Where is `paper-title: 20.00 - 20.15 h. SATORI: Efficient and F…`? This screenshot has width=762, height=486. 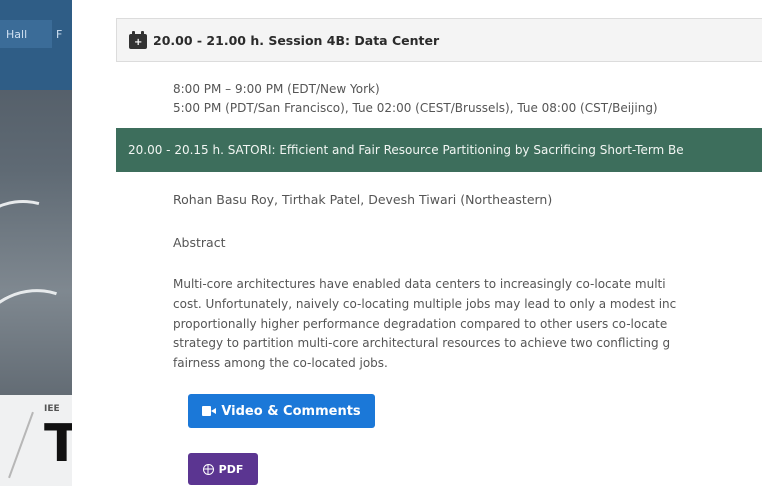
paper-title: 20.00 - 20.15 h. SATORI: Efficient and F… is located at coordinates (406, 150).